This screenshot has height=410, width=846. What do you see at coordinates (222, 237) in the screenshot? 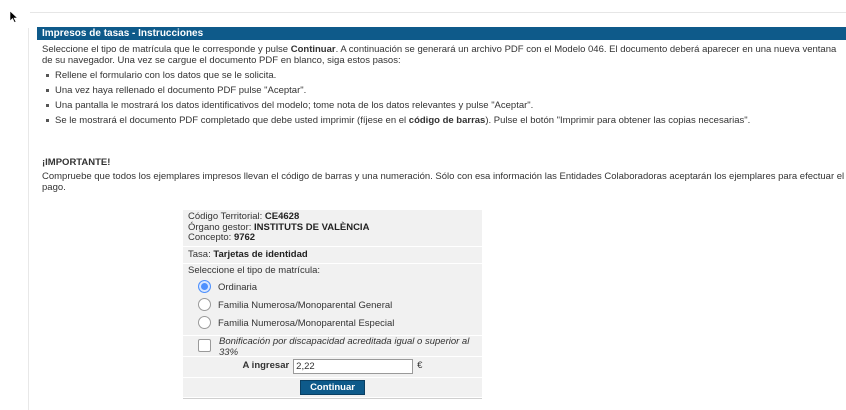
I see `concepto: Concepto: 9762` at bounding box center [222, 237].